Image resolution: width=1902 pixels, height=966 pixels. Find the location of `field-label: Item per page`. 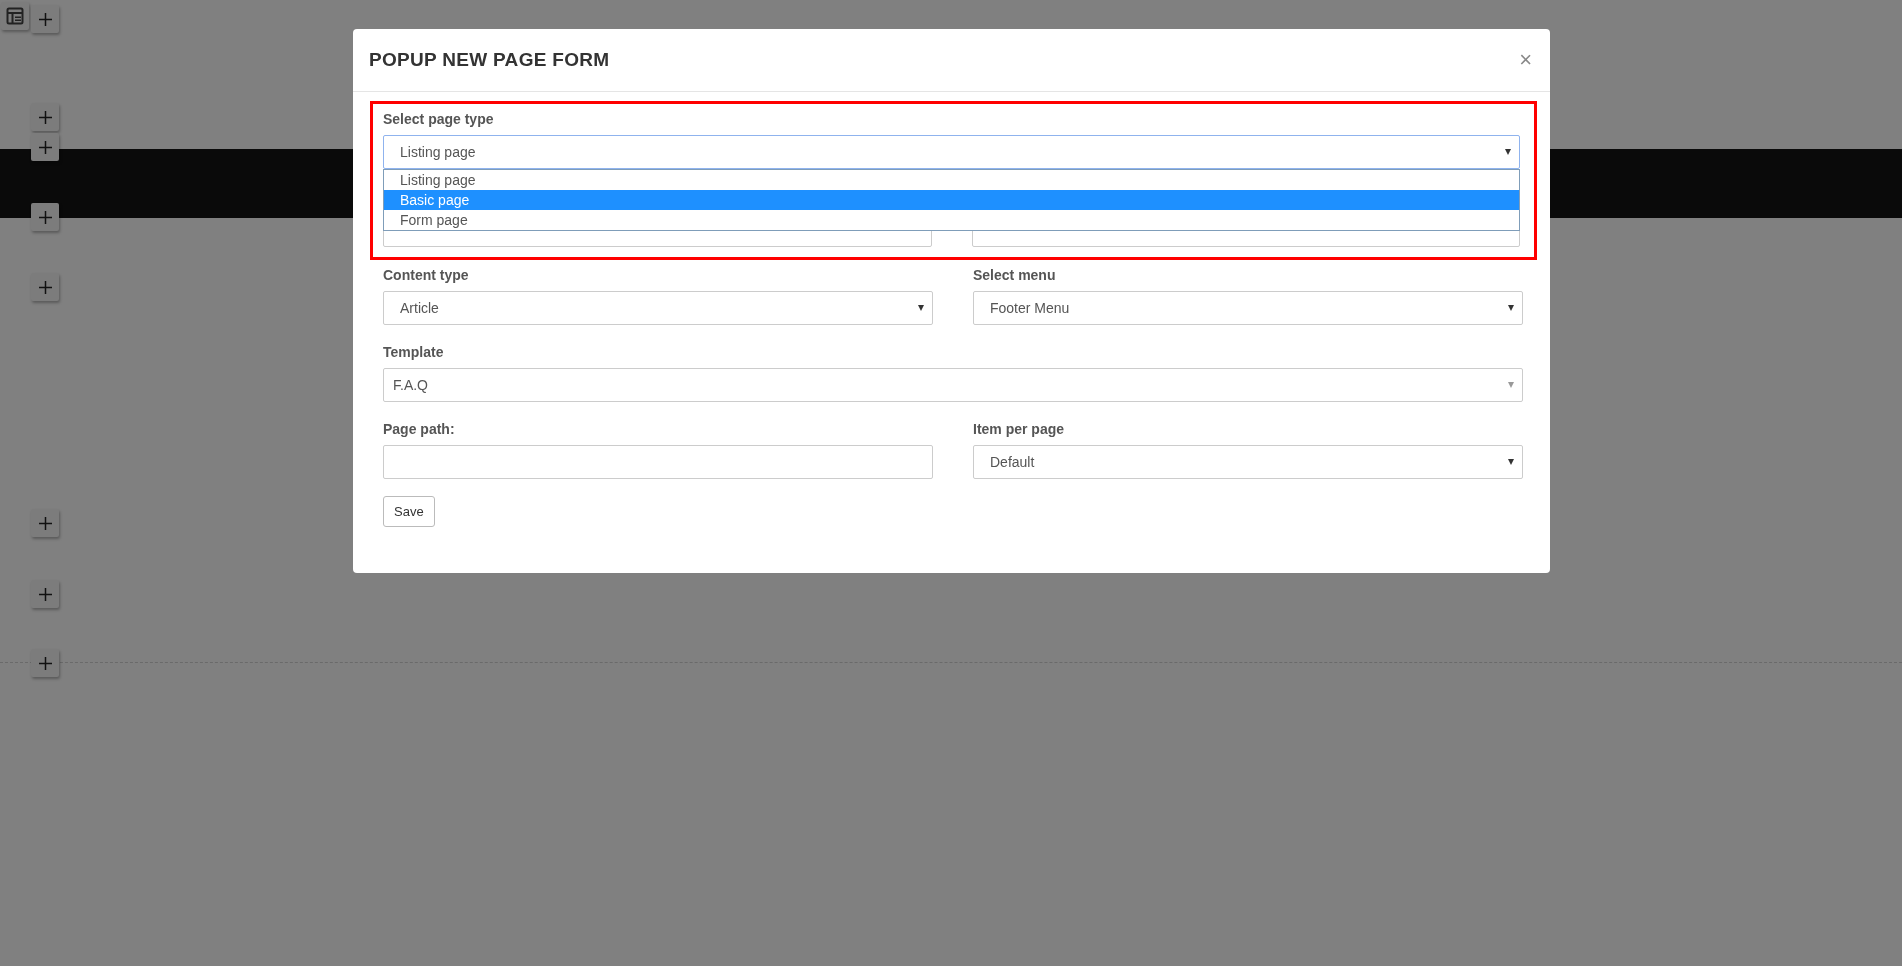

field-label: Item per page is located at coordinates (1019, 429).